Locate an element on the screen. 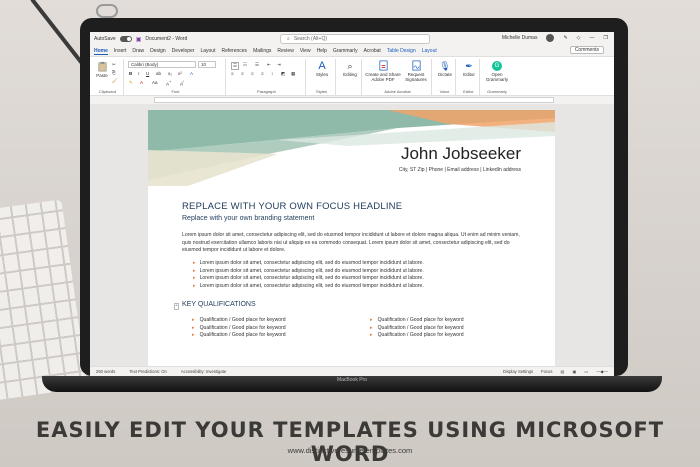 This screenshot has width=700, height=467. clipboard-label: Clipboard is located at coordinates (107, 91).